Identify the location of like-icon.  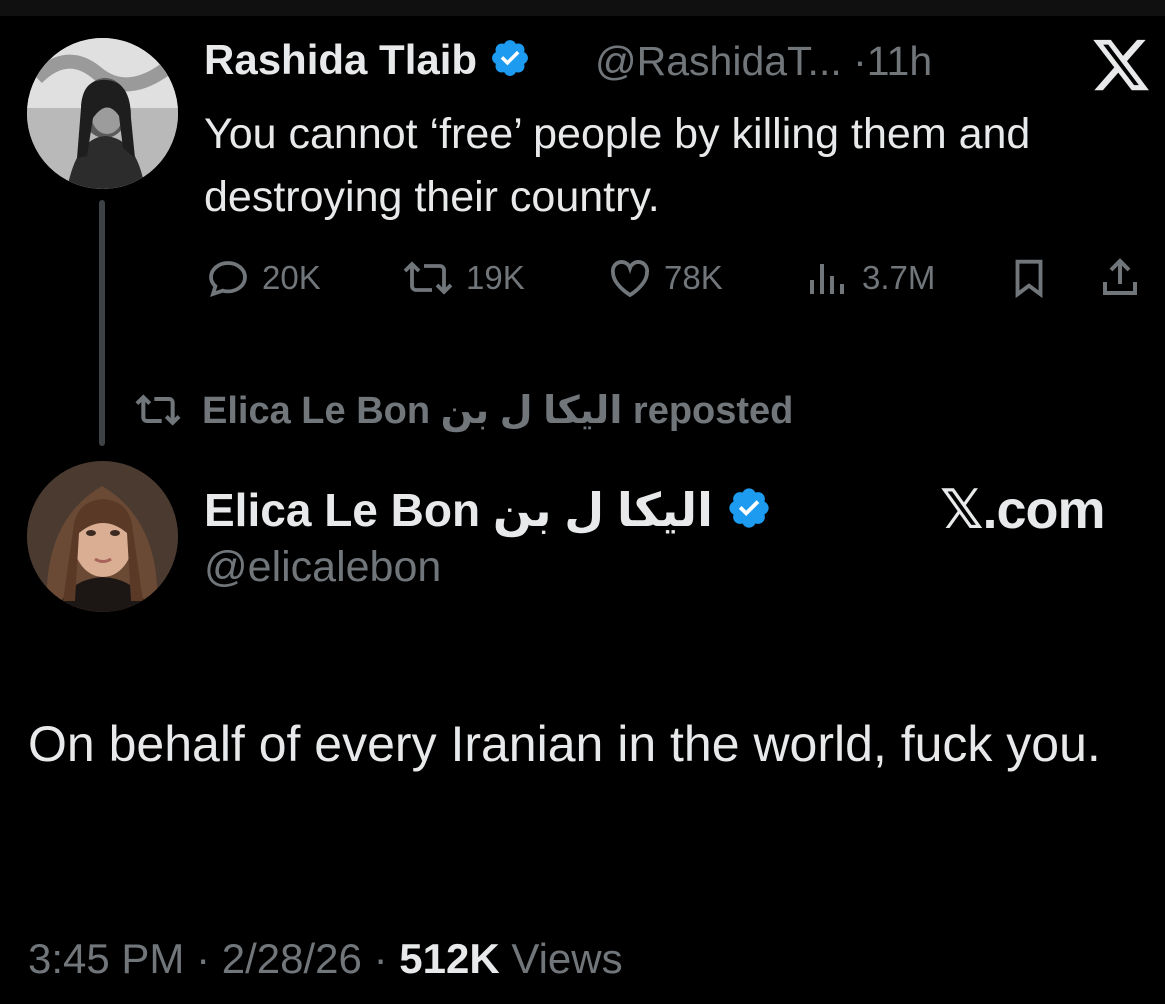
(630, 279).